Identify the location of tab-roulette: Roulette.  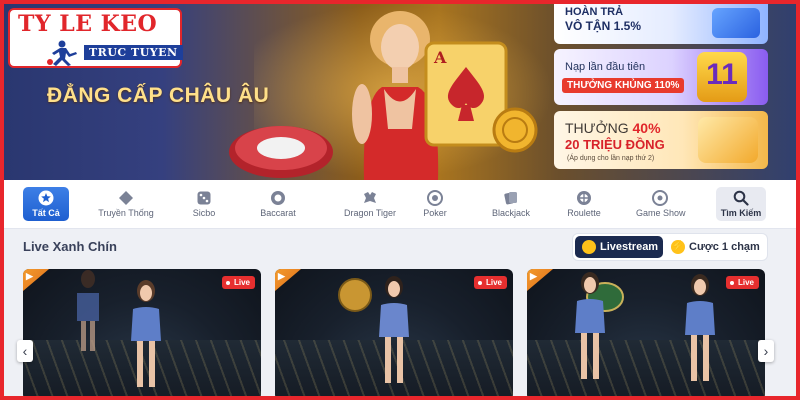
(584, 204).